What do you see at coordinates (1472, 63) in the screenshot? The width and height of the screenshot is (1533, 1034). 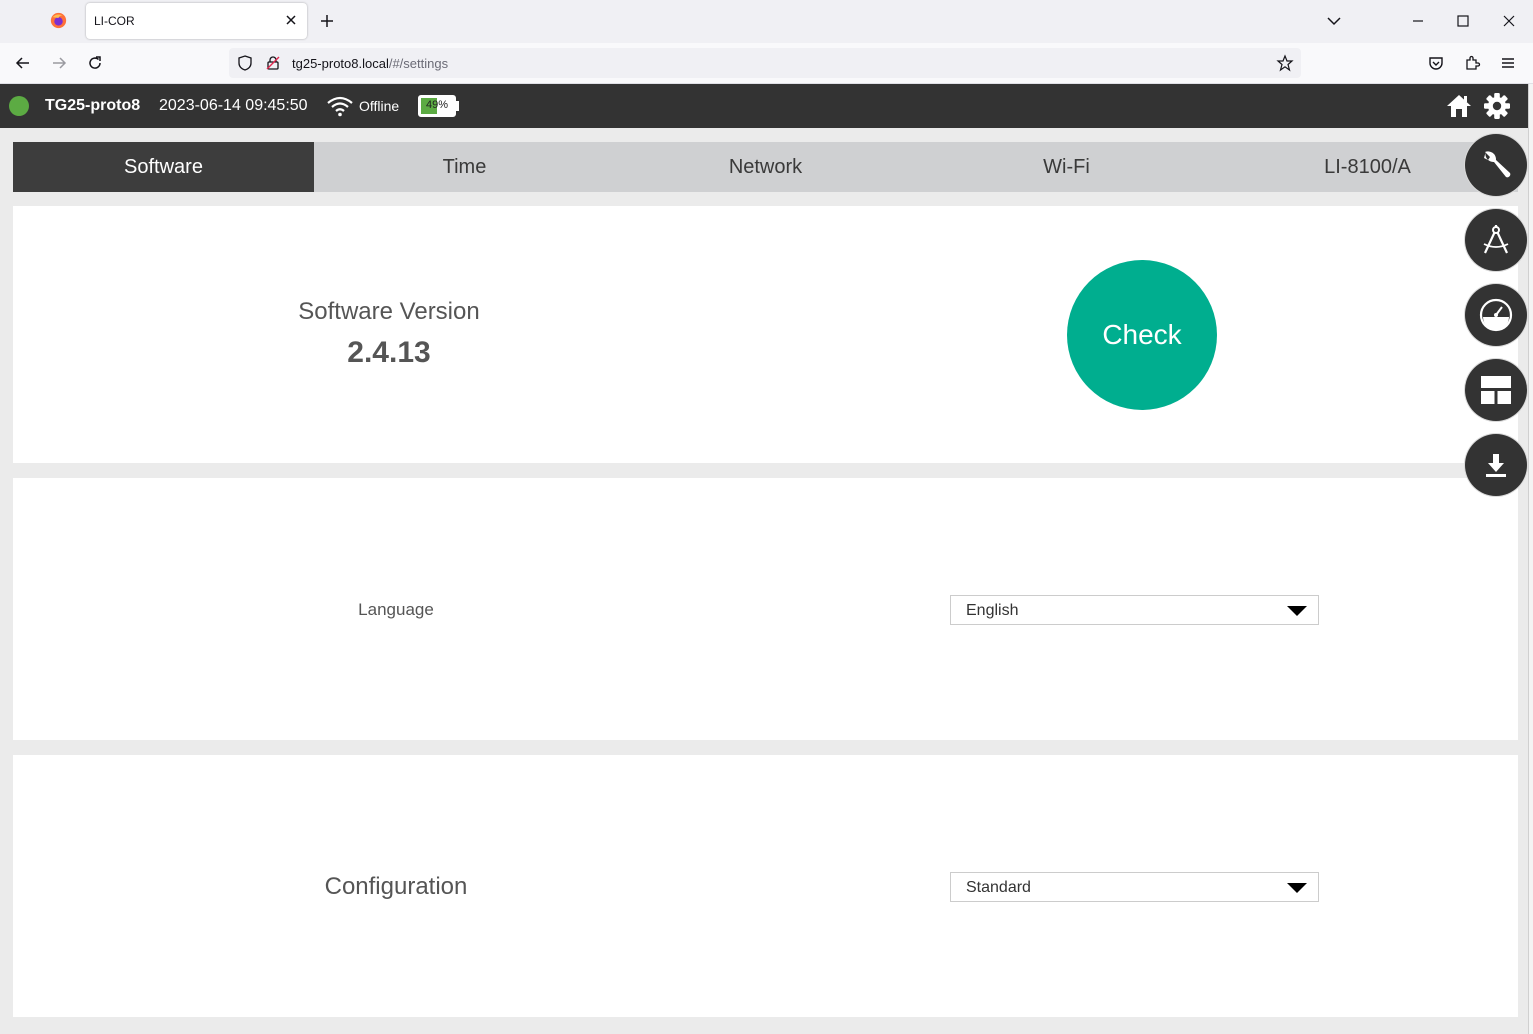 I see `extensions-icon` at bounding box center [1472, 63].